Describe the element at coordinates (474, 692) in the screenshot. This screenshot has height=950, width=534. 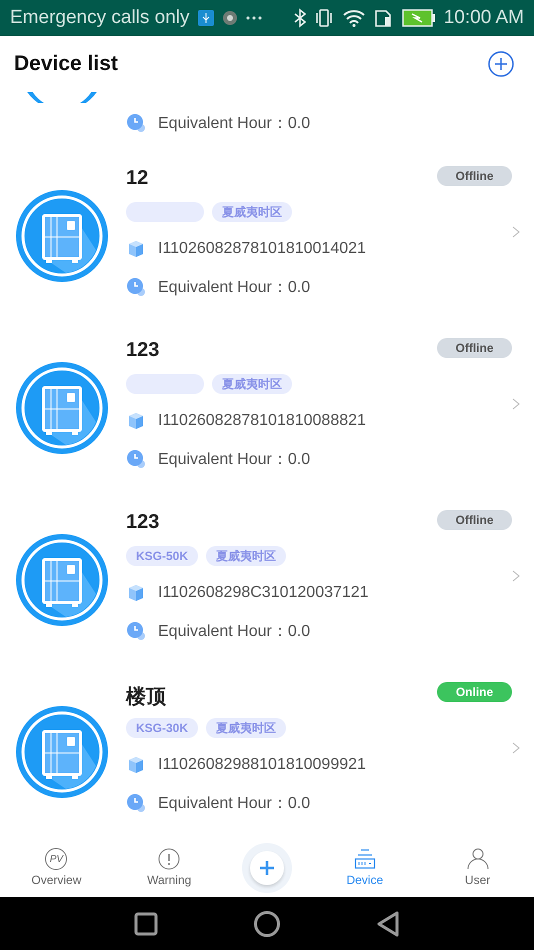
I see `status-badge: Online` at that location.